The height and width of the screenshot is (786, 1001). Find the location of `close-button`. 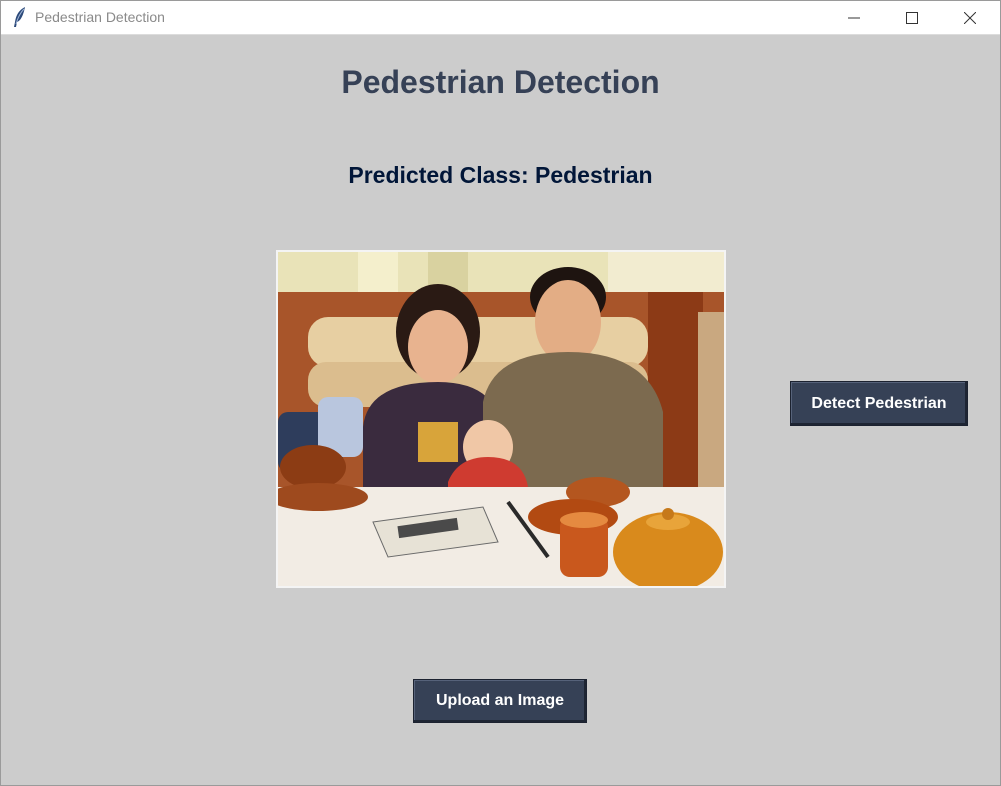

close-button is located at coordinates (970, 17).